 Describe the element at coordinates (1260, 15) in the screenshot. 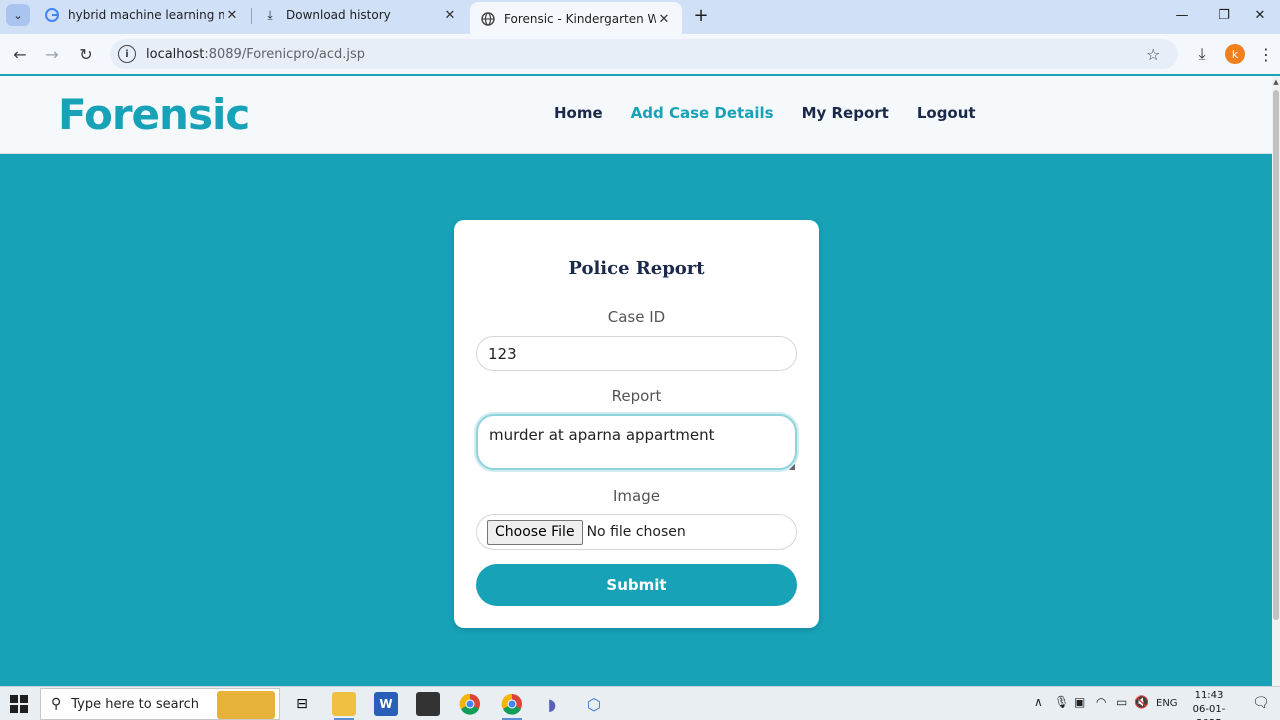

I see `window-close-icon: ✕` at that location.